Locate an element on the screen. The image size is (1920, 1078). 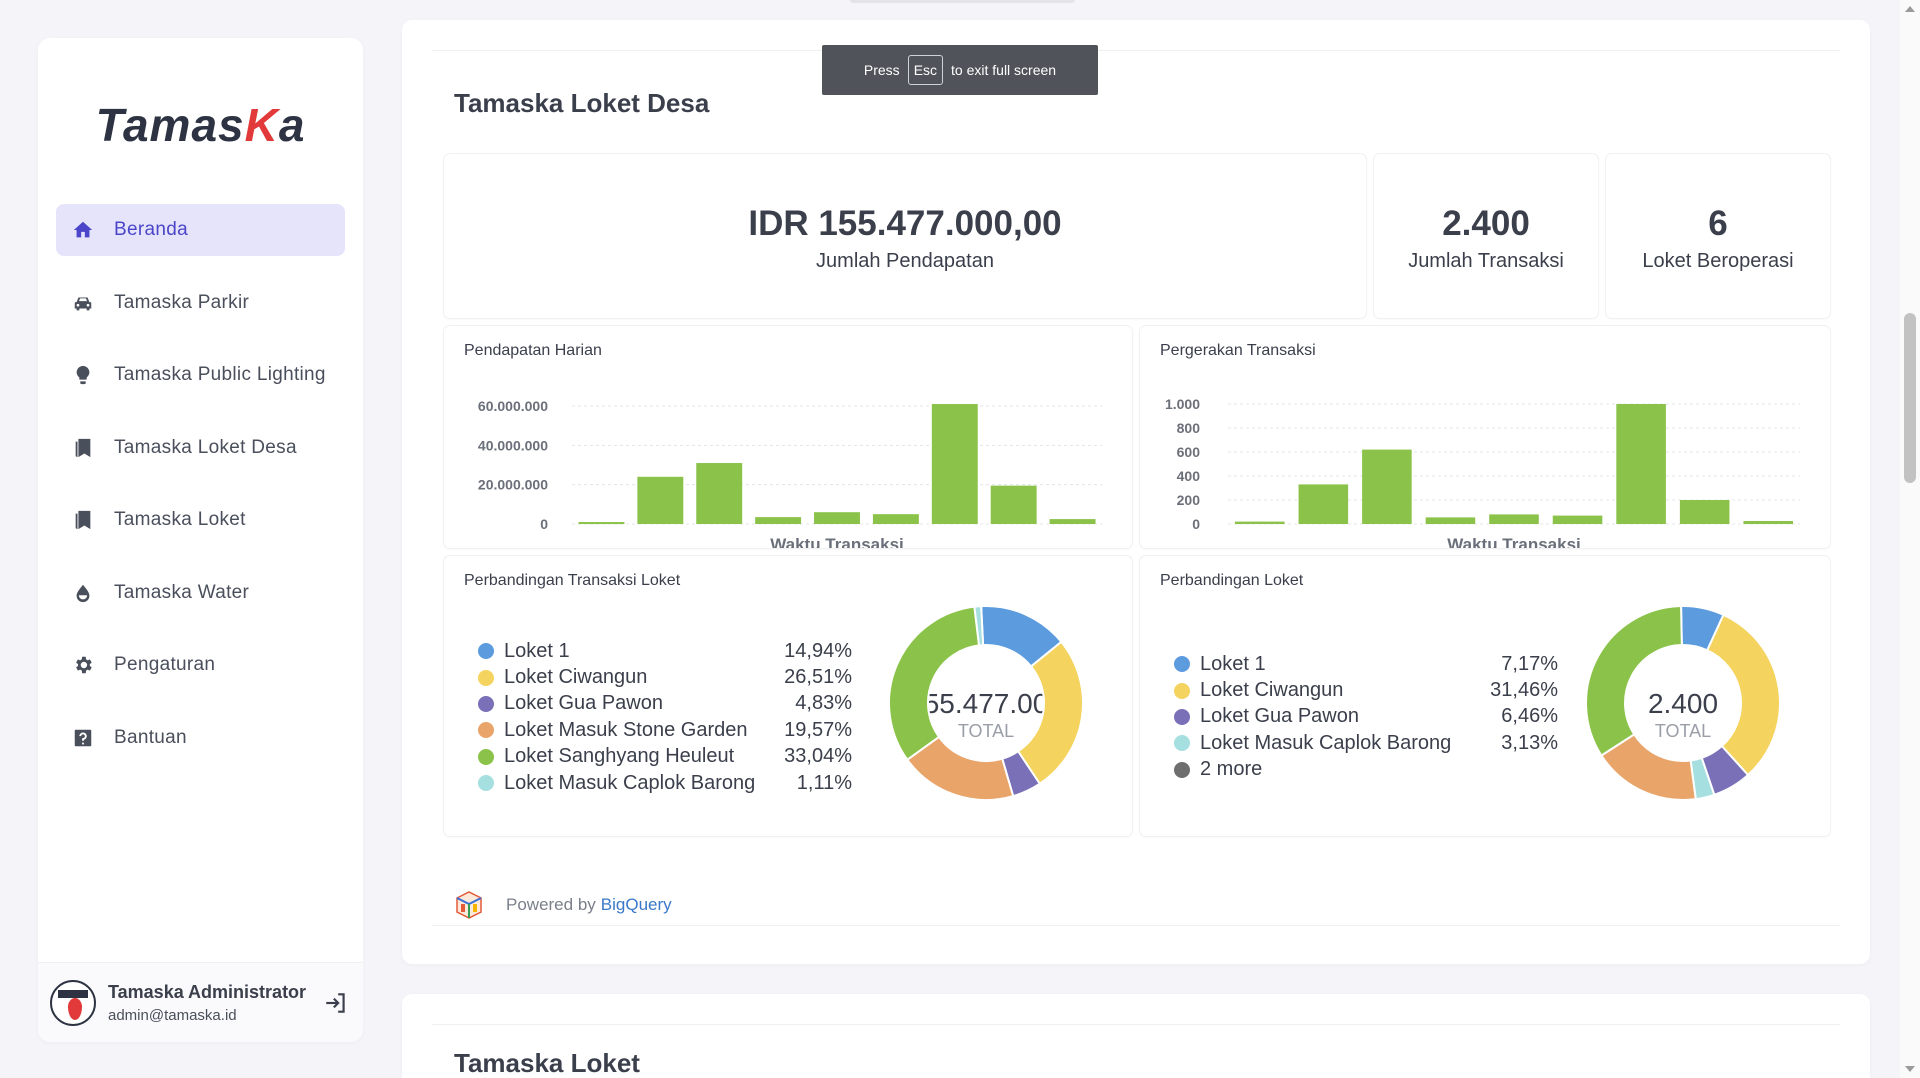
sidebar-item-tamaska-water: Tamaska Water is located at coordinates (200, 593).